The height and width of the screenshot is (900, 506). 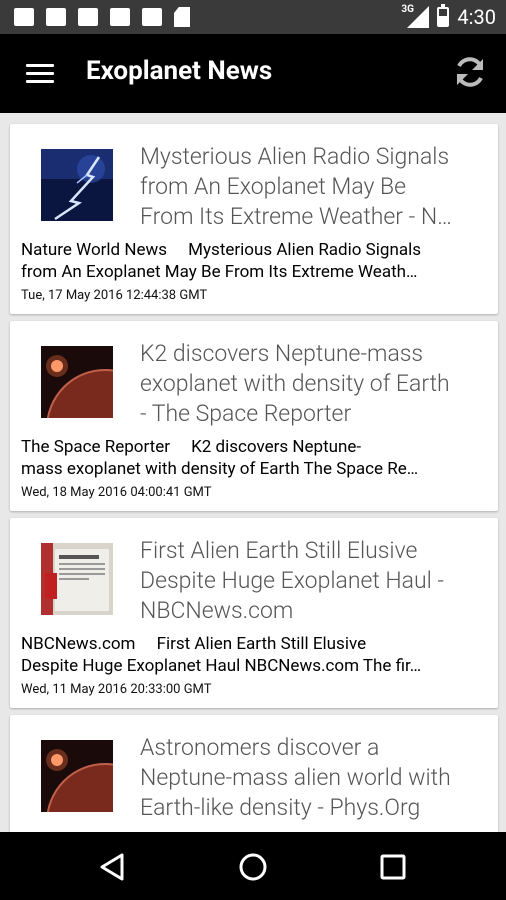 What do you see at coordinates (217, 610) in the screenshot?
I see `article-title-line: NBCNews.com` at bounding box center [217, 610].